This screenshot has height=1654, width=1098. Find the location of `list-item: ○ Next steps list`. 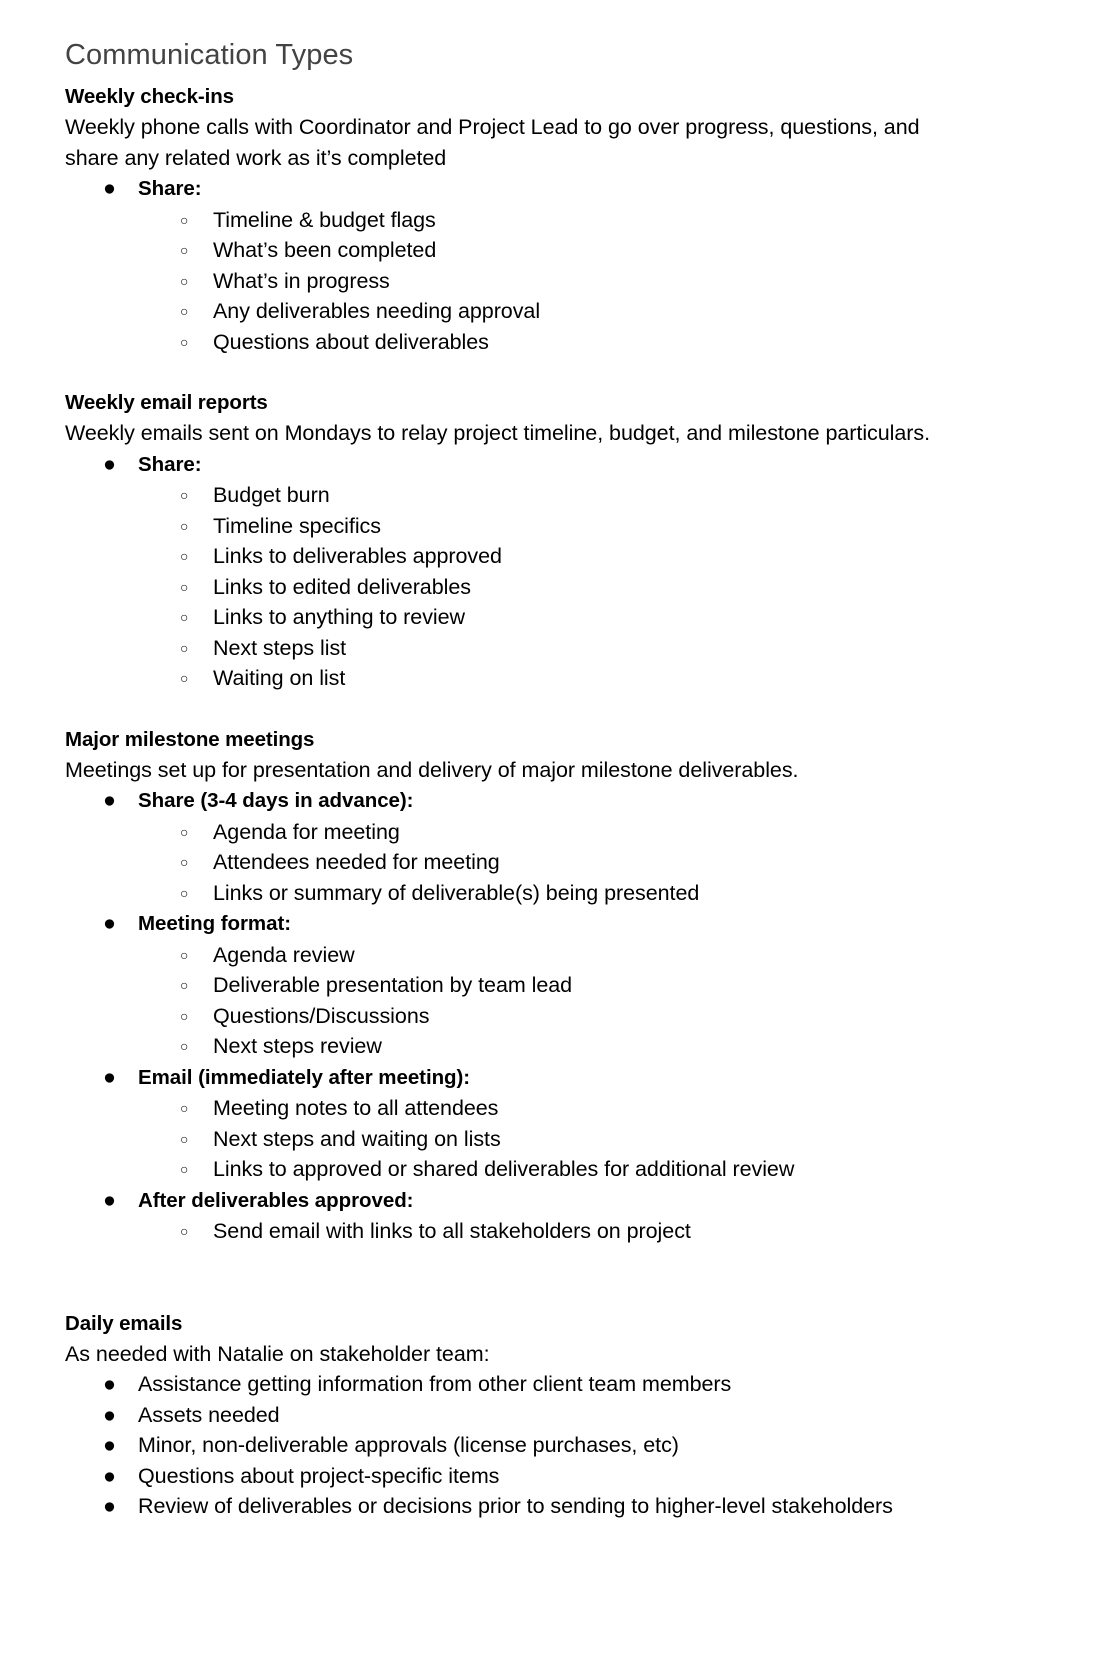

list-item: ○ Next steps list is located at coordinates (588, 648).